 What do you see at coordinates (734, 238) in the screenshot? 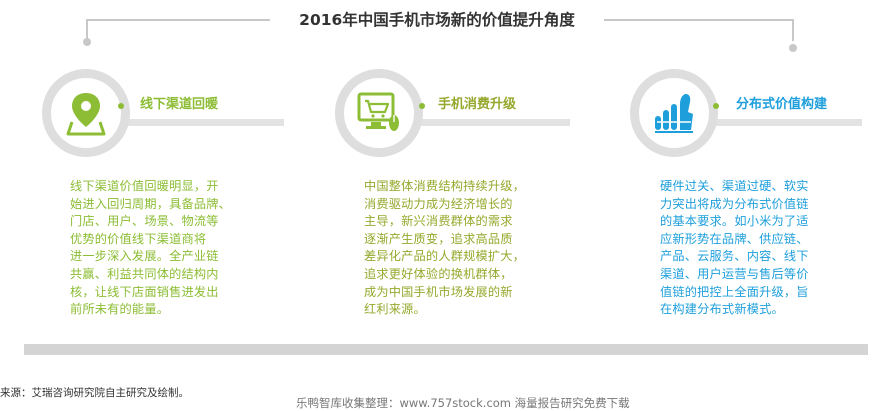
I see `text-line: 应新形势在品牌、供应链、` at bounding box center [734, 238].